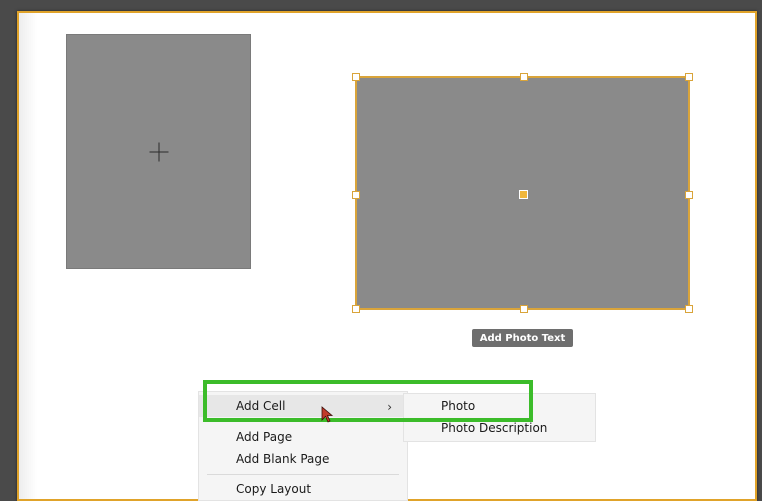 The height and width of the screenshot is (501, 762). Describe the element at coordinates (28, 256) in the screenshot. I see `page-shadow` at that location.